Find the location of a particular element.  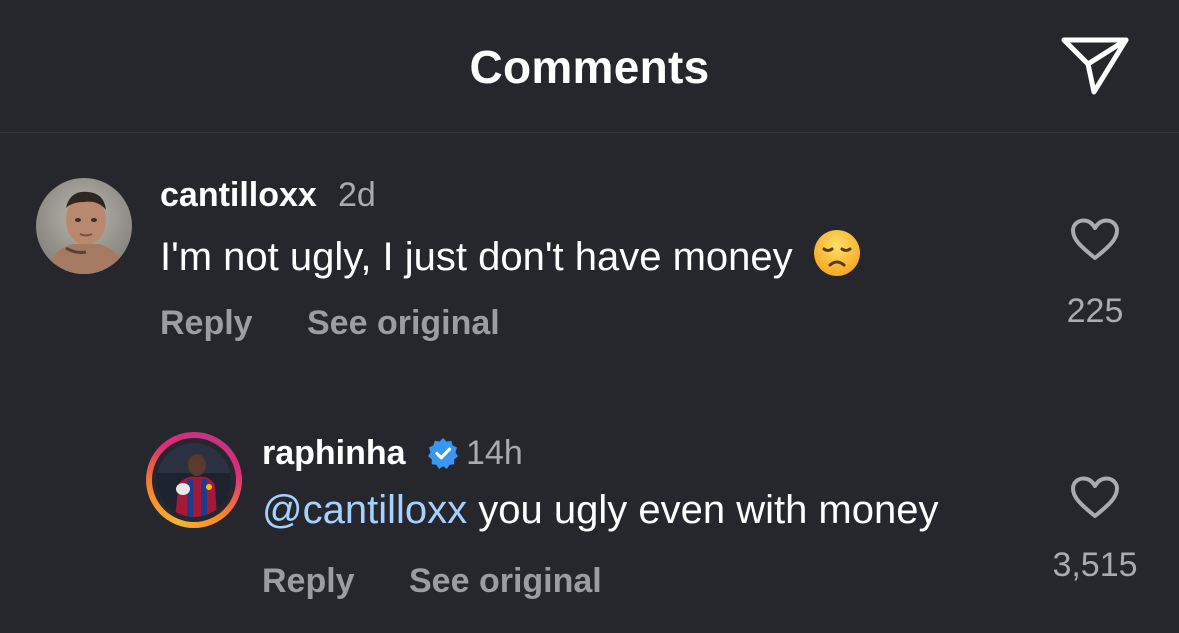

like-count: 225 is located at coordinates (1095, 311).